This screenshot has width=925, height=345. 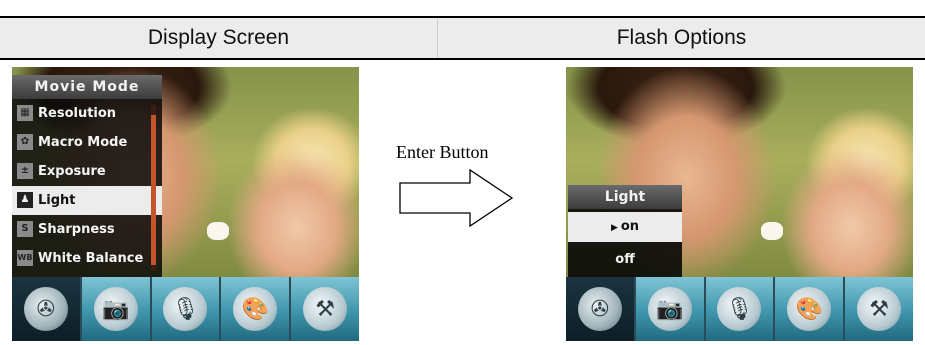 What do you see at coordinates (681, 37) in the screenshot?
I see `flash-options-heading: Flash Options` at bounding box center [681, 37].